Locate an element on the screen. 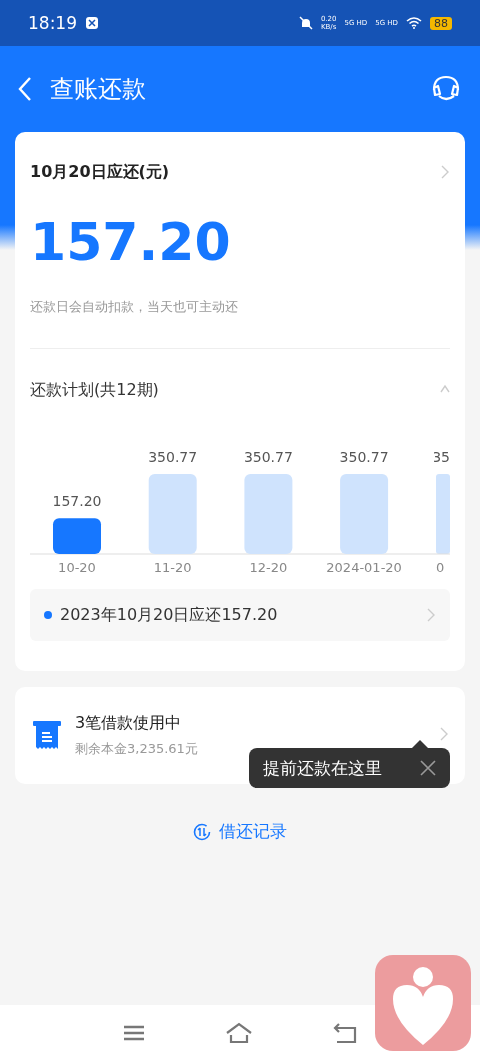 The width and height of the screenshot is (480, 1061). due-amount: 157.20 is located at coordinates (131, 242).